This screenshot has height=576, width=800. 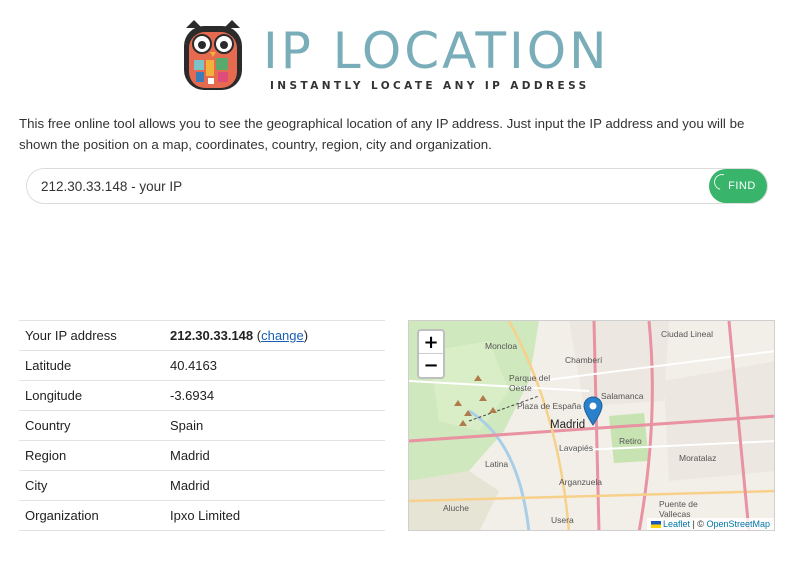 I want to click on row-value: Ipxo Limited, so click(x=274, y=515).